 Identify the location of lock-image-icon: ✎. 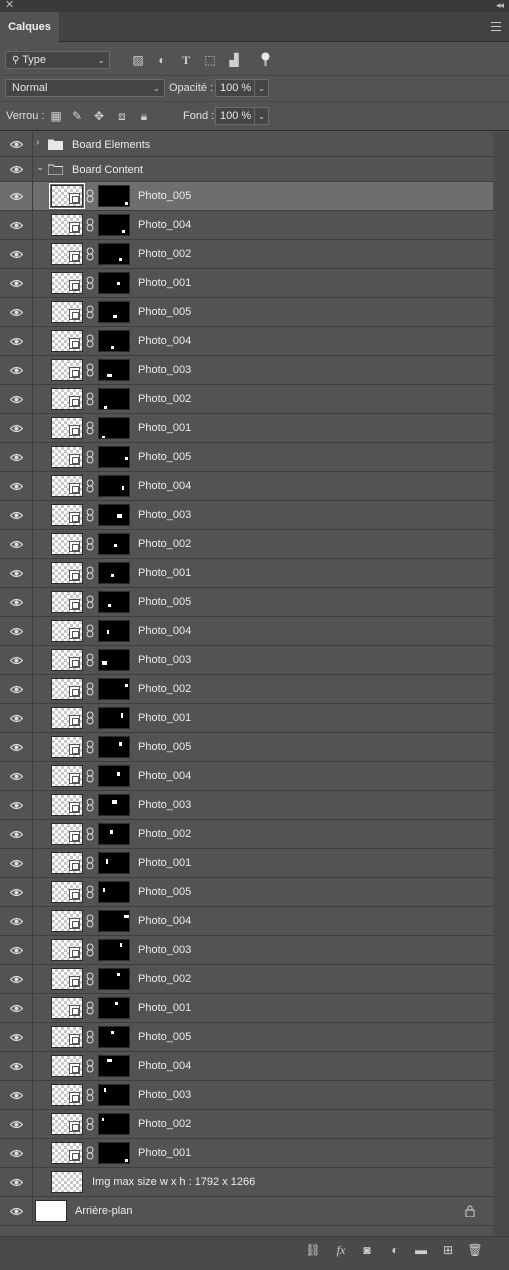
(77, 116).